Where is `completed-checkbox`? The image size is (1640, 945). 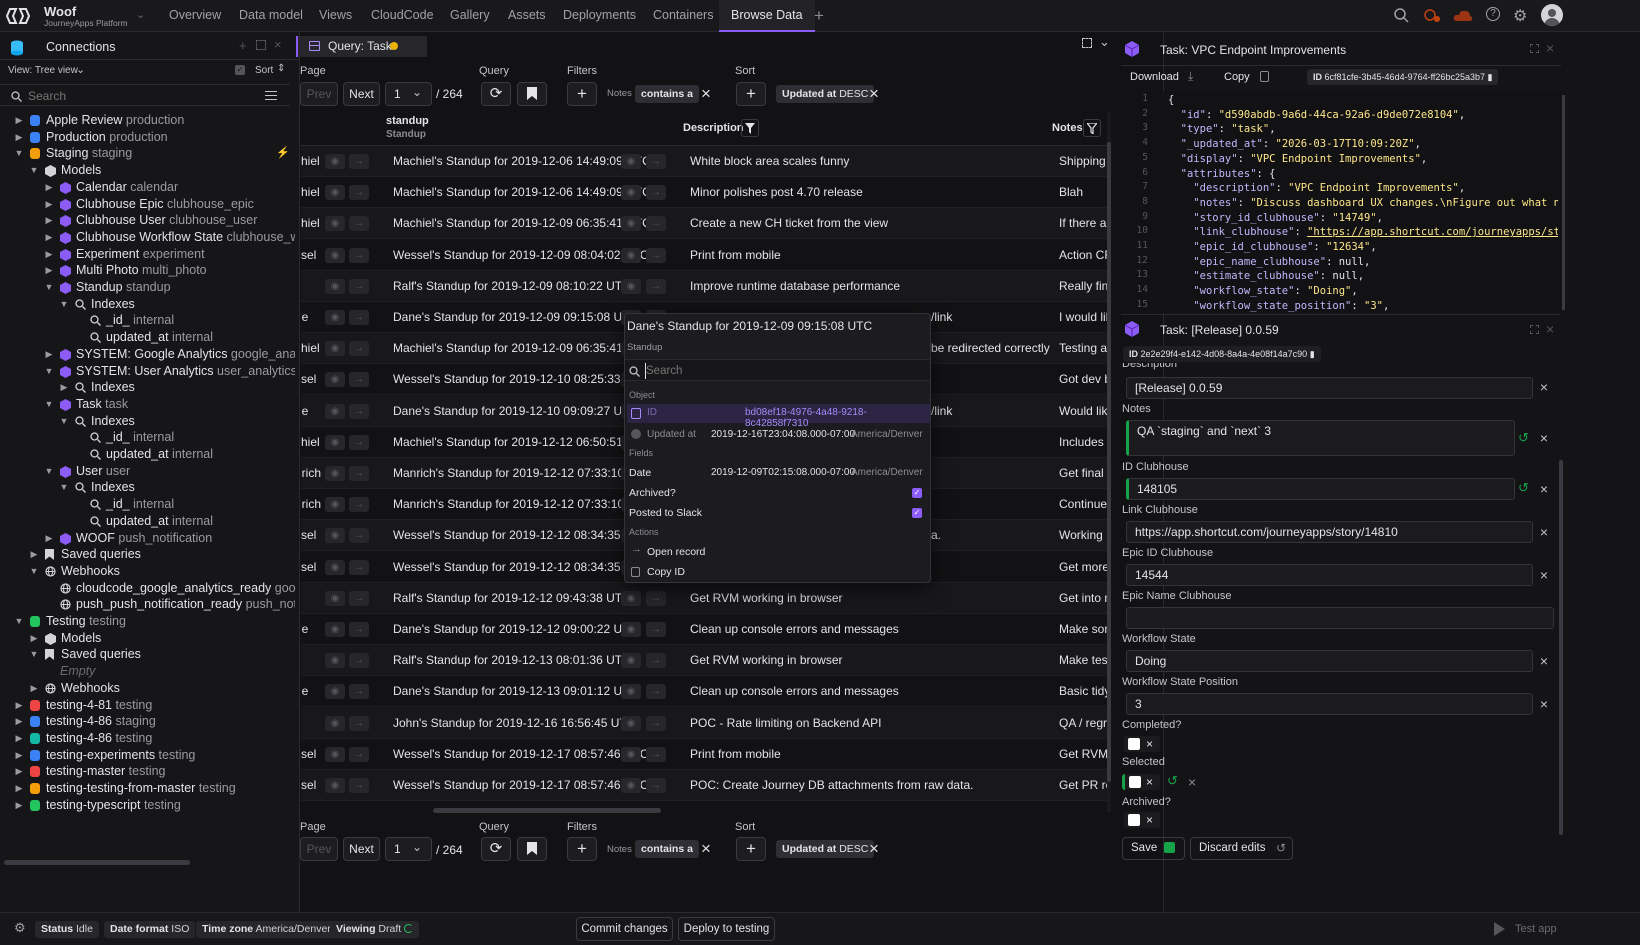 completed-checkbox is located at coordinates (1134, 744).